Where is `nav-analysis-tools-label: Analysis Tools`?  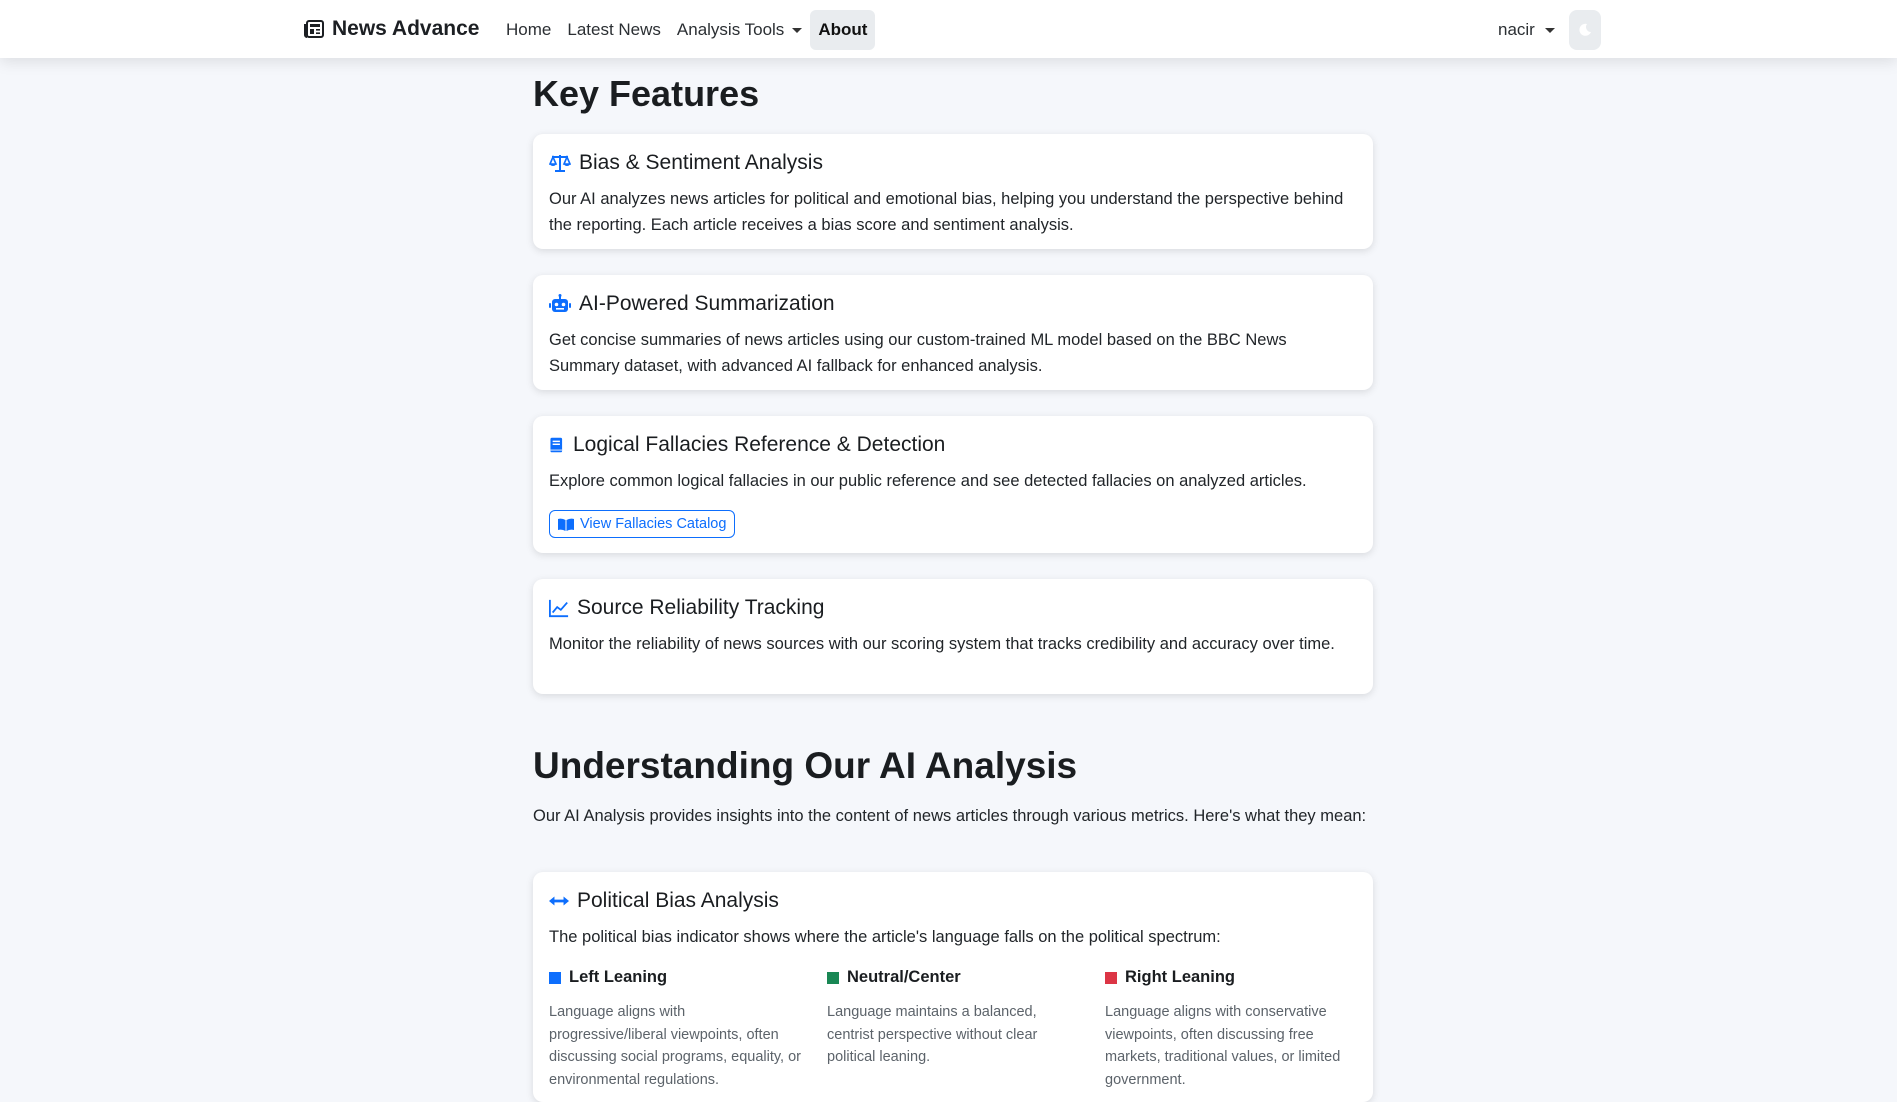 nav-analysis-tools-label: Analysis Tools is located at coordinates (730, 29).